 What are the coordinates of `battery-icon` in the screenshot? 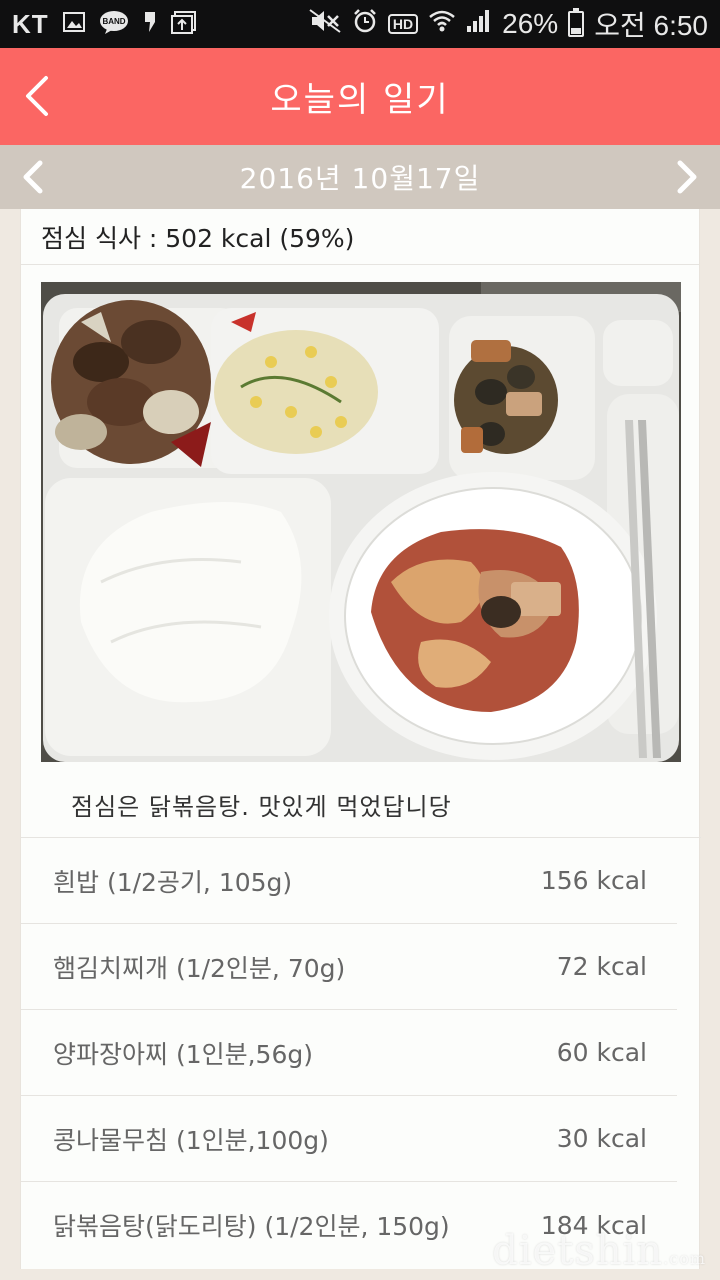 It's located at (576, 22).